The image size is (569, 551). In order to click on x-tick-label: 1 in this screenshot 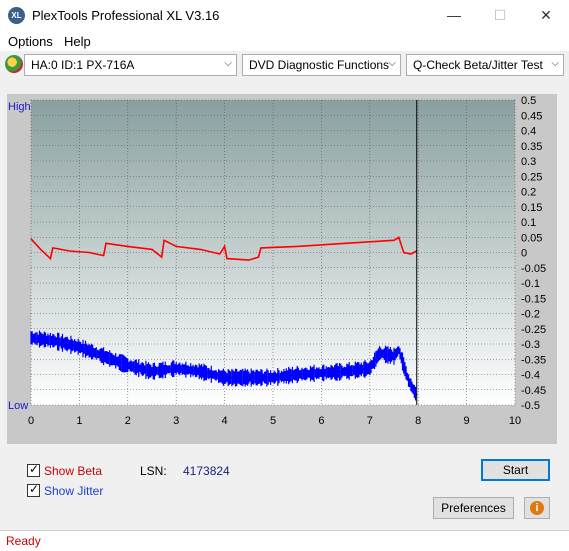, I will do `click(79, 421)`.